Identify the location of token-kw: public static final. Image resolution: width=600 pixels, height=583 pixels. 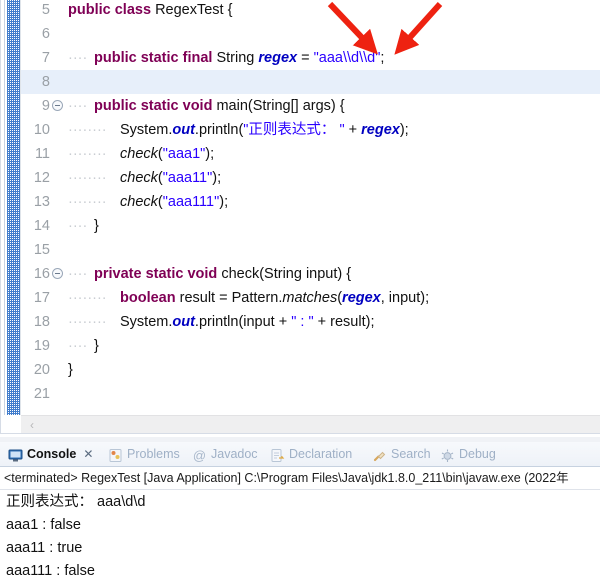
(155, 58).